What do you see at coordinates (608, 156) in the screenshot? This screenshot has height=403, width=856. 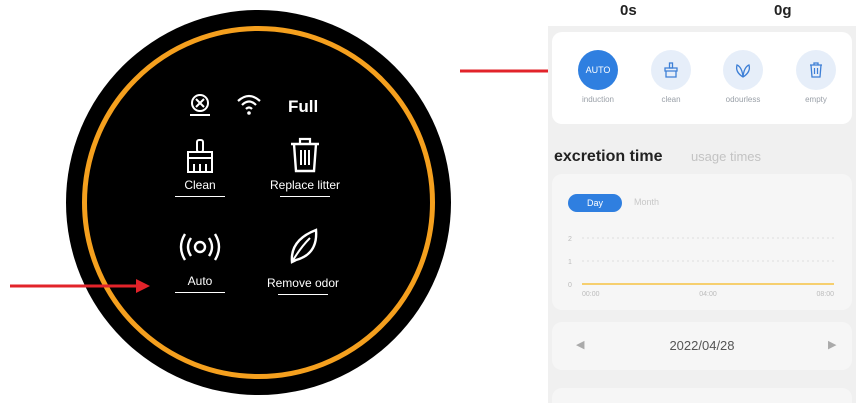 I see `tab-excretion-time: excretion time` at bounding box center [608, 156].